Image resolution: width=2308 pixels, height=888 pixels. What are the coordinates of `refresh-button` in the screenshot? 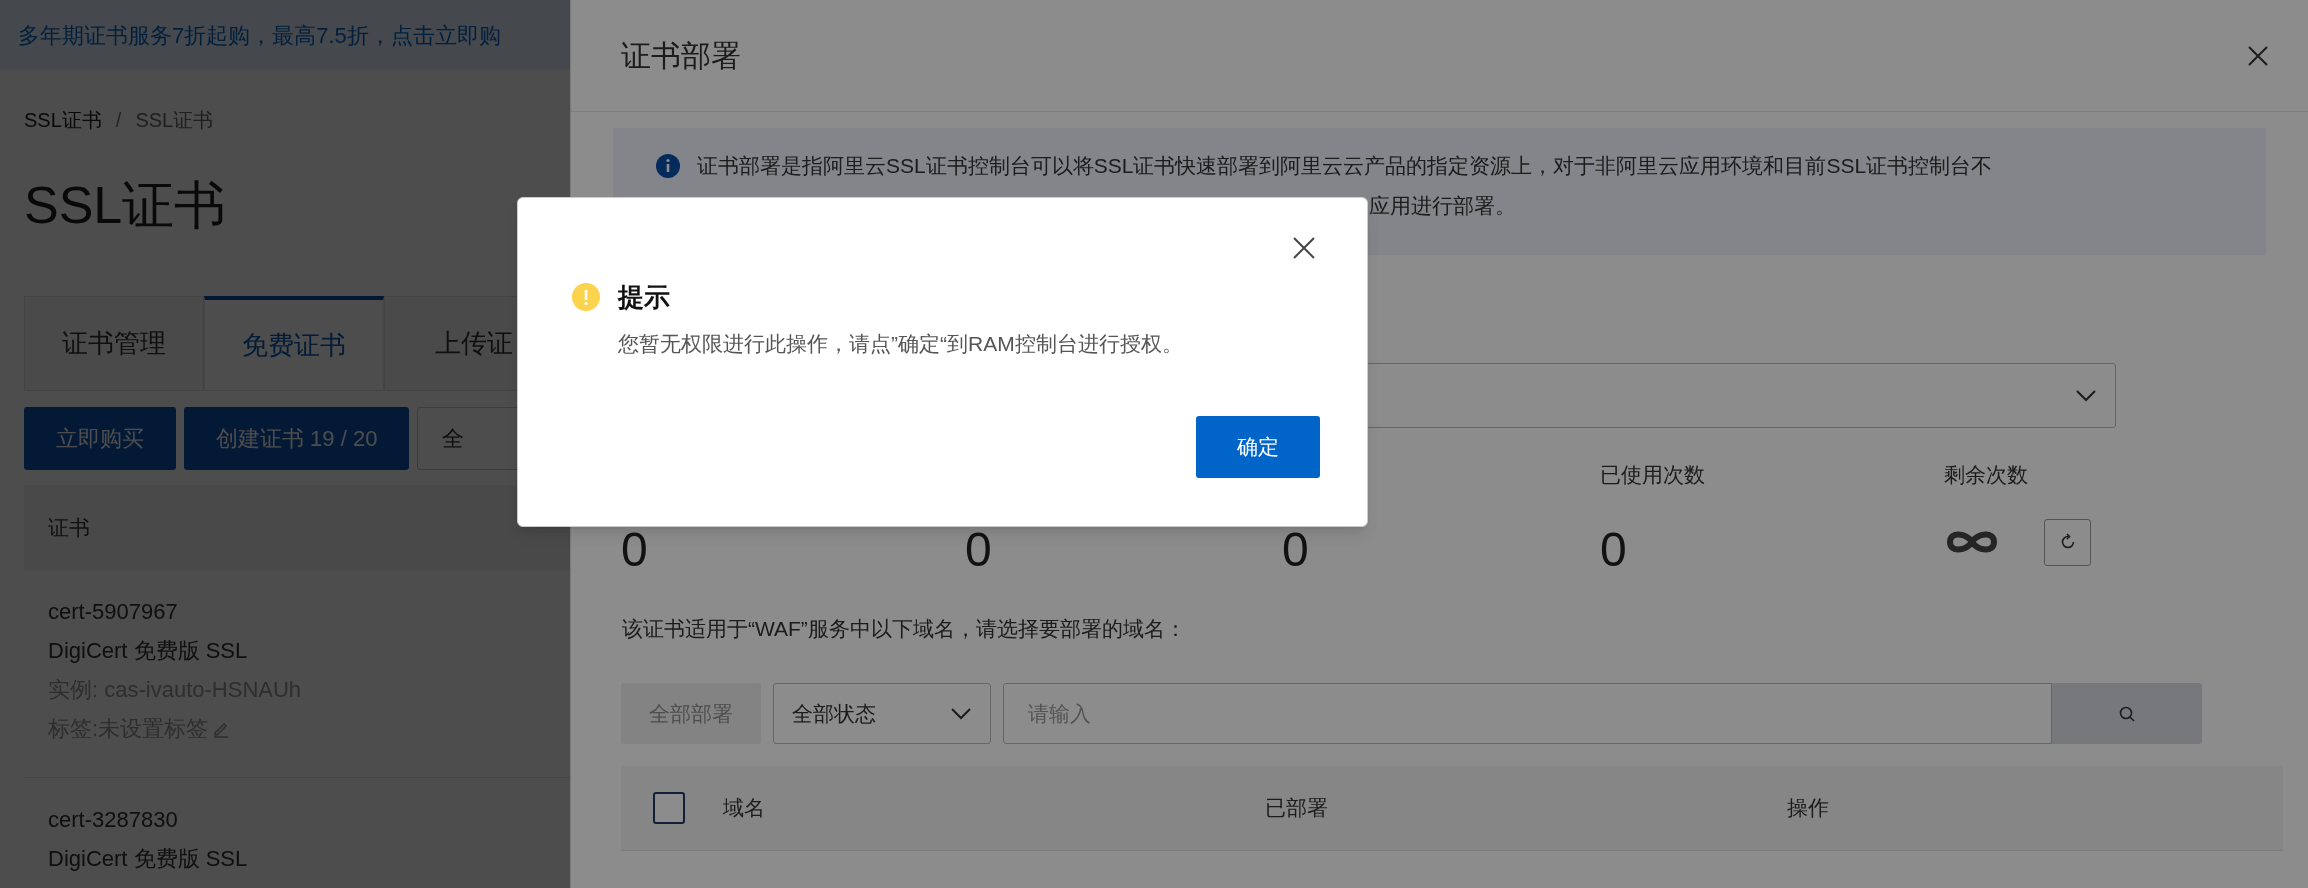 It's located at (2067, 542).